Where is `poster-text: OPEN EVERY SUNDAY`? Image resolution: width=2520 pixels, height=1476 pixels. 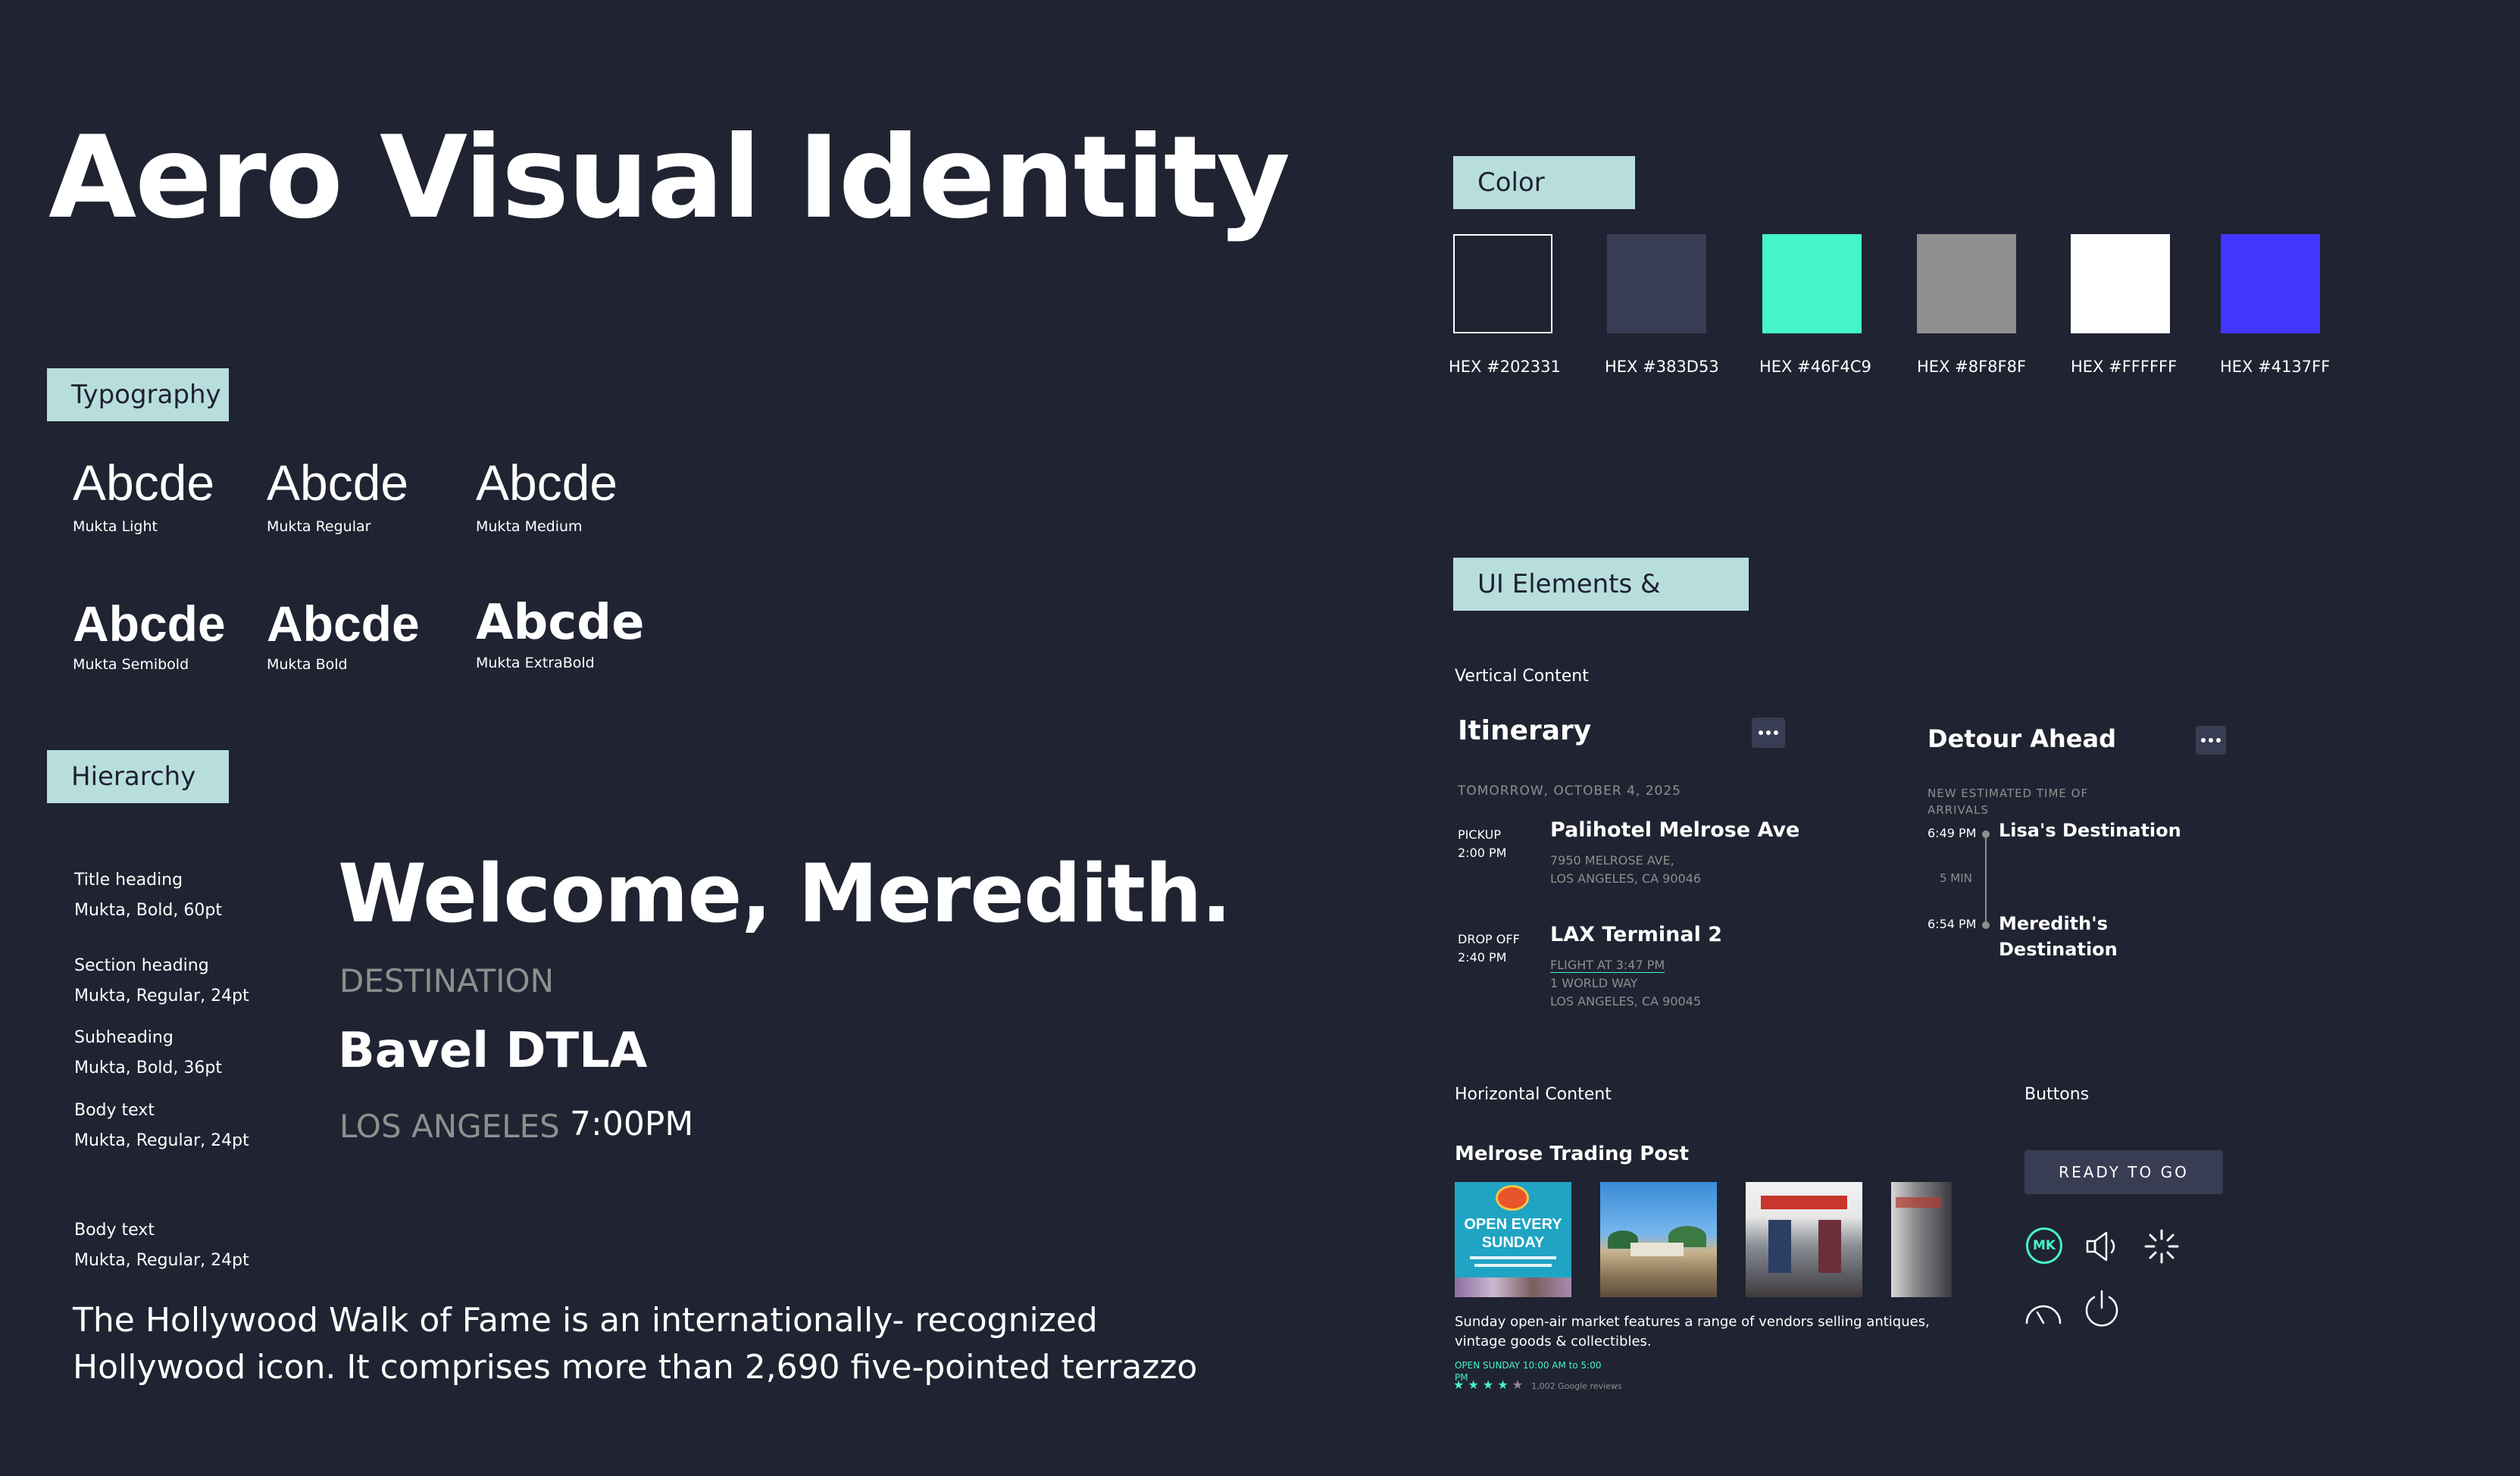 poster-text: OPEN EVERY SUNDAY is located at coordinates (1513, 1233).